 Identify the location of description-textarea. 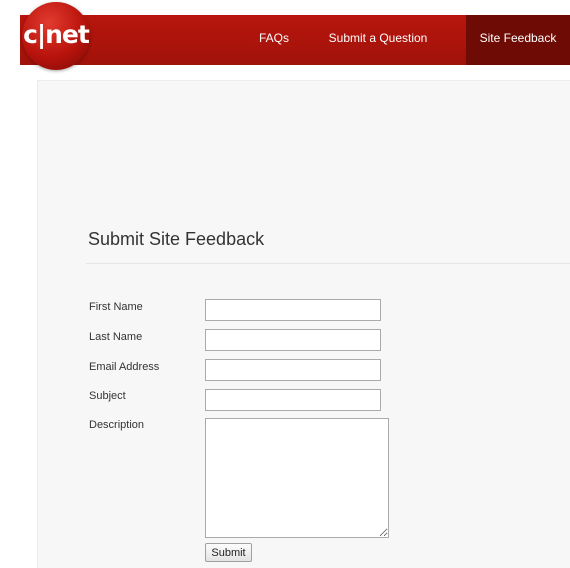
(297, 478).